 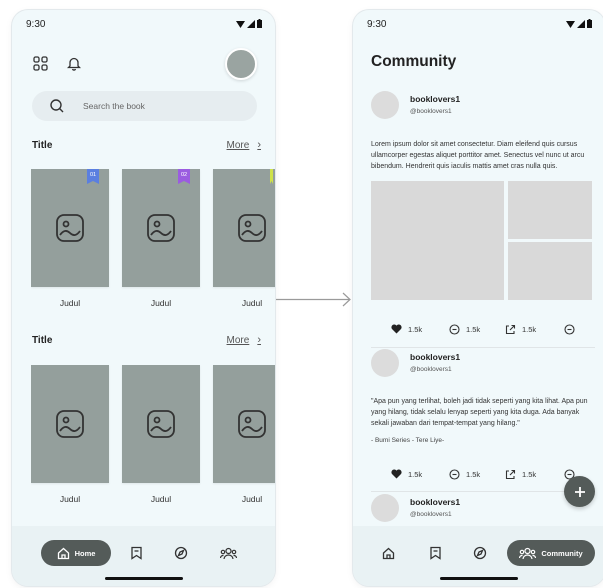 I want to click on search-icon, so click(x=57, y=106).